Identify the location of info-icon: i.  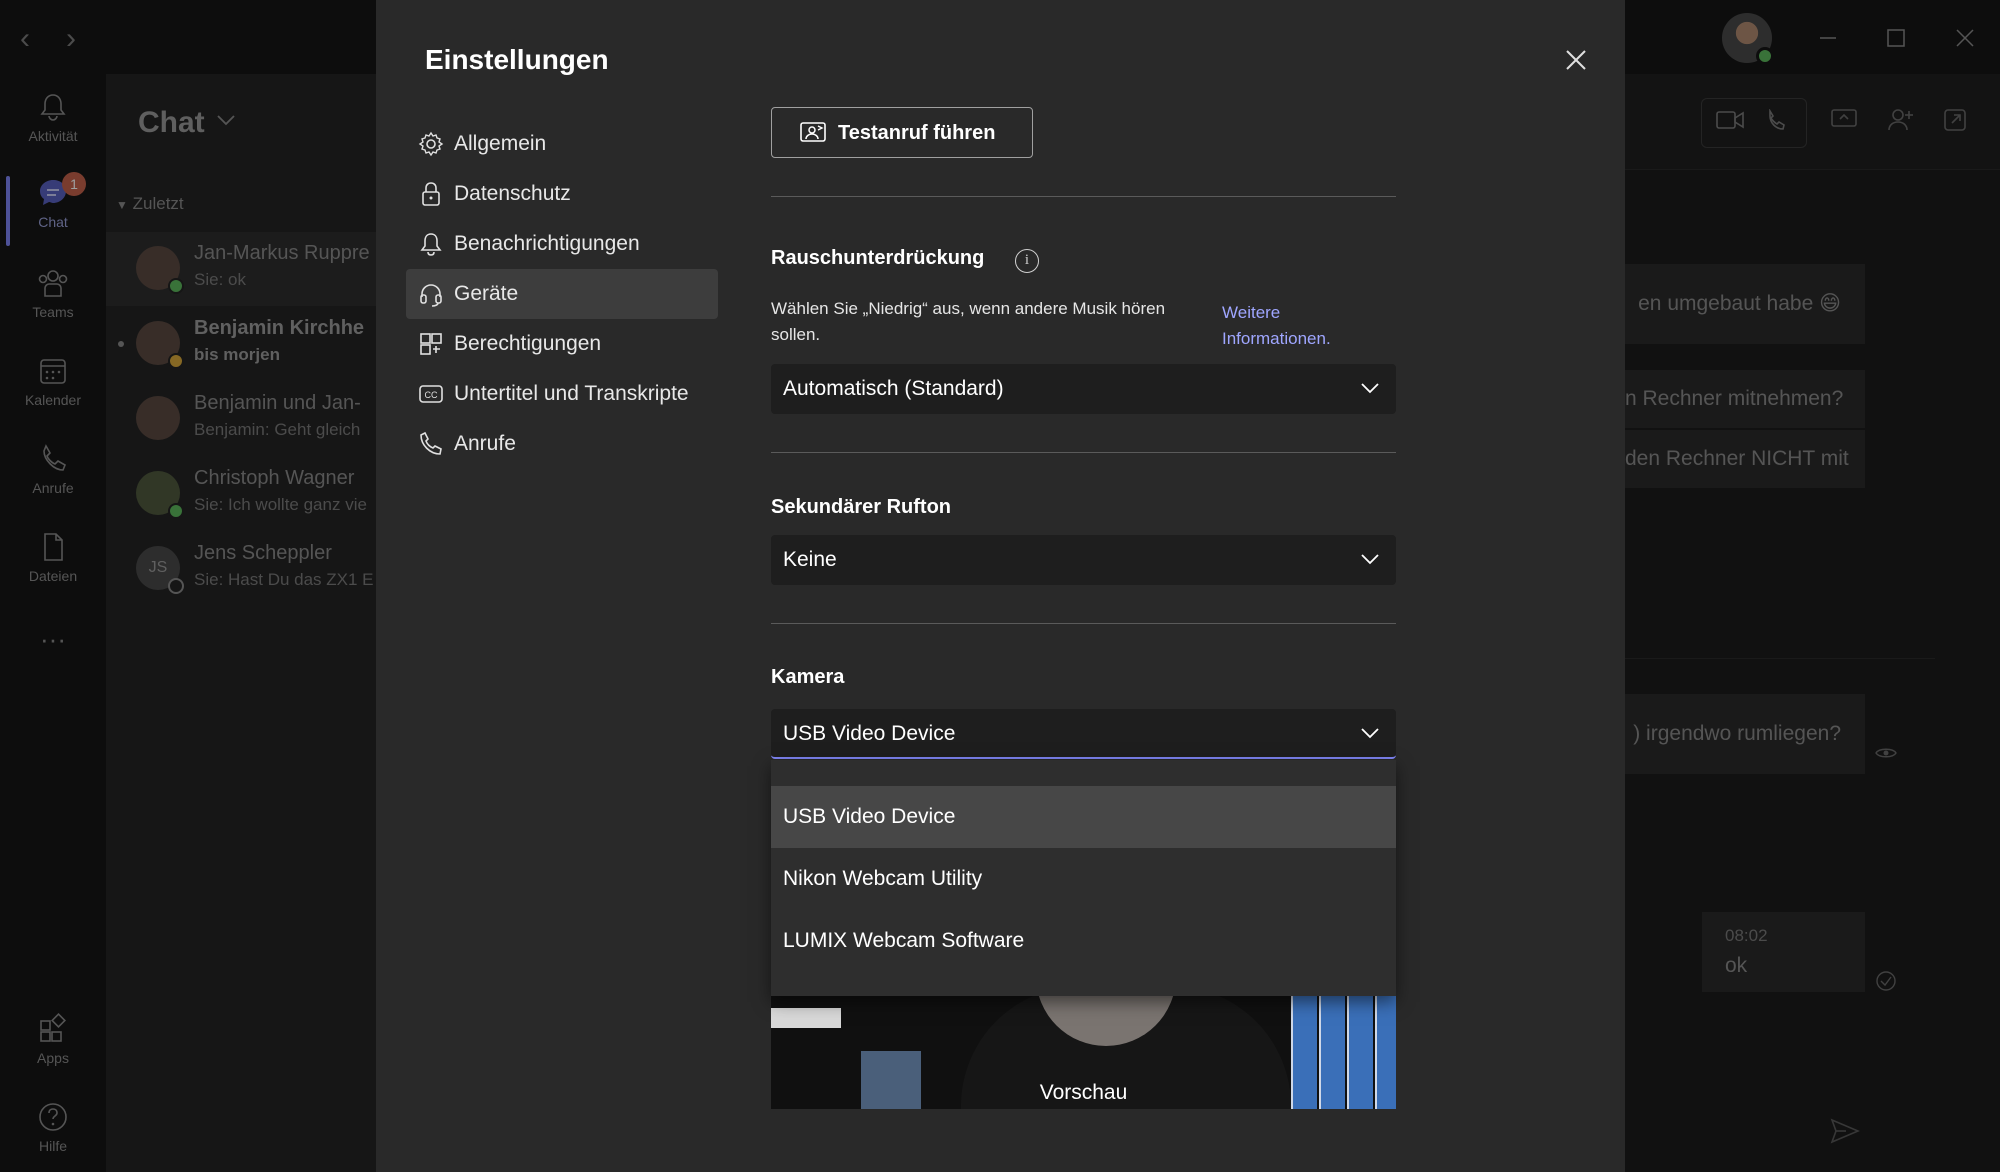
(1027, 261).